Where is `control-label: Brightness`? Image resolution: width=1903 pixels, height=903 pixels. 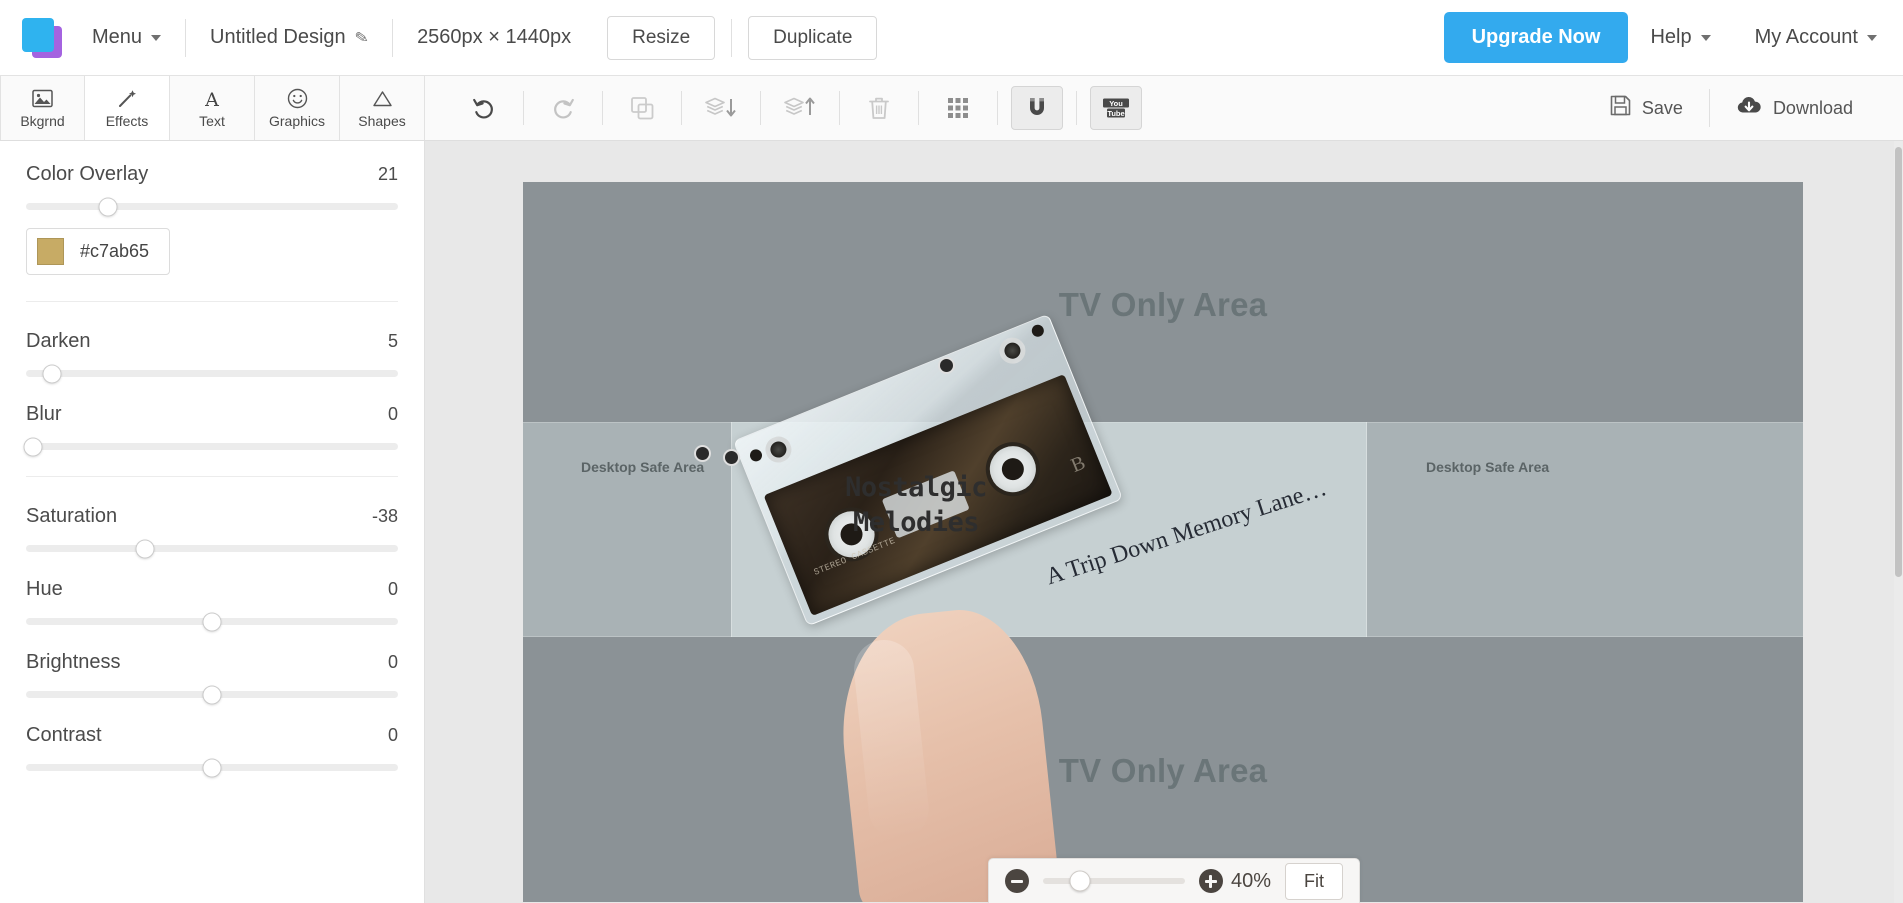
control-label: Brightness is located at coordinates (73, 662).